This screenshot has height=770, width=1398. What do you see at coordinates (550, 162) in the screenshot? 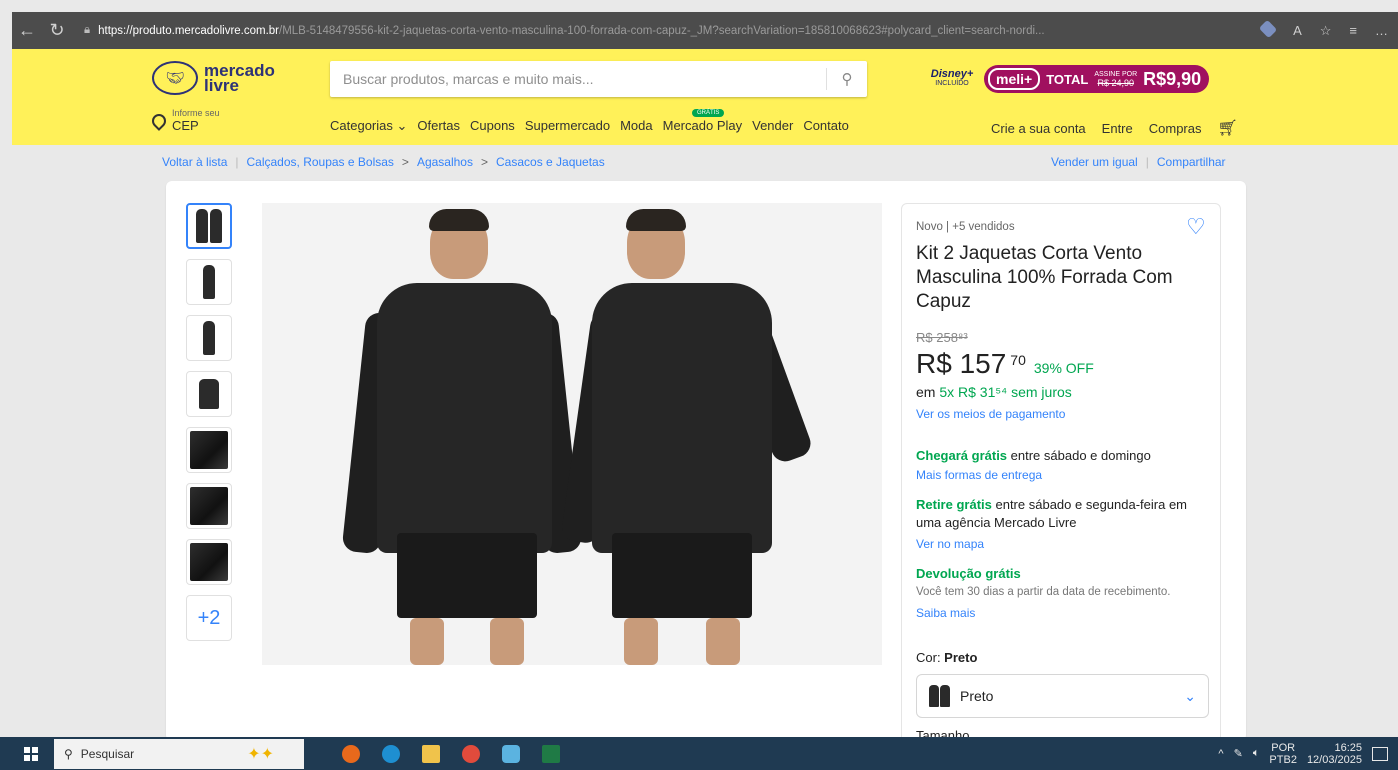
I see `breadcrumb-item: Casacos e Jaquetas` at bounding box center [550, 162].